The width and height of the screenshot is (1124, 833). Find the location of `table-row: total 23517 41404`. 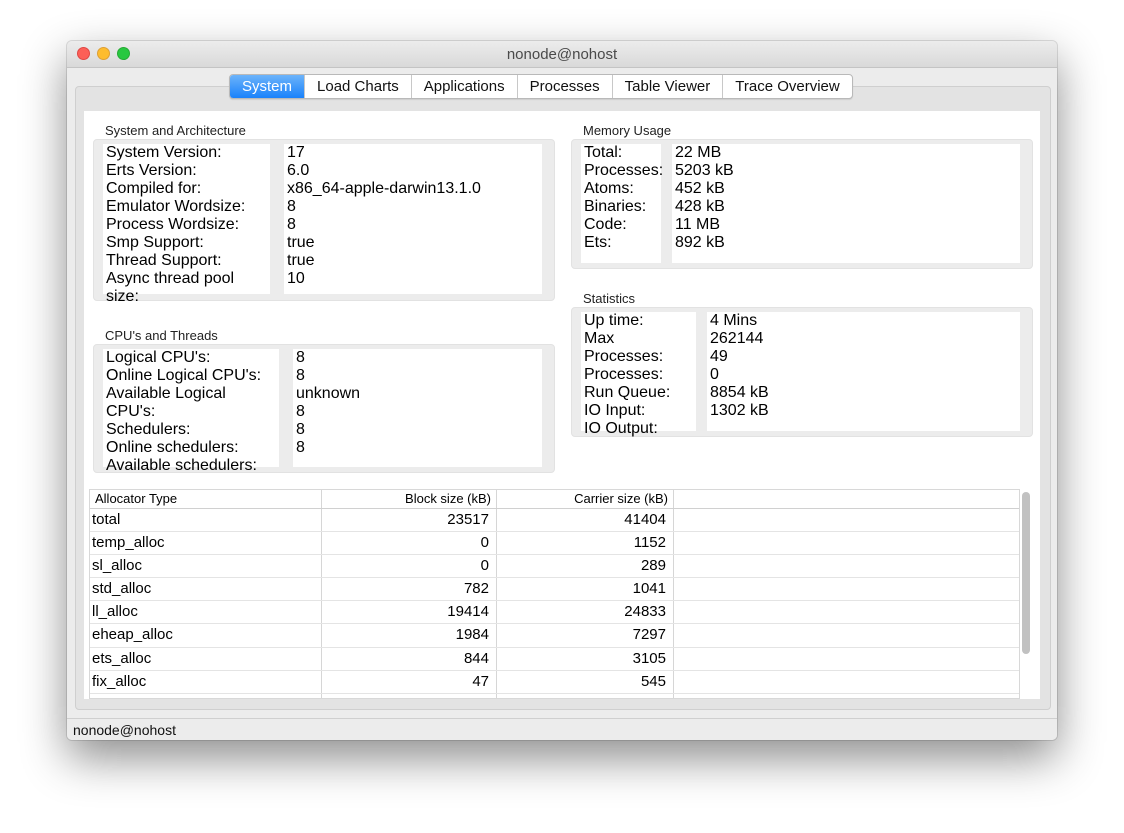

table-row: total 23517 41404 is located at coordinates (554, 521).